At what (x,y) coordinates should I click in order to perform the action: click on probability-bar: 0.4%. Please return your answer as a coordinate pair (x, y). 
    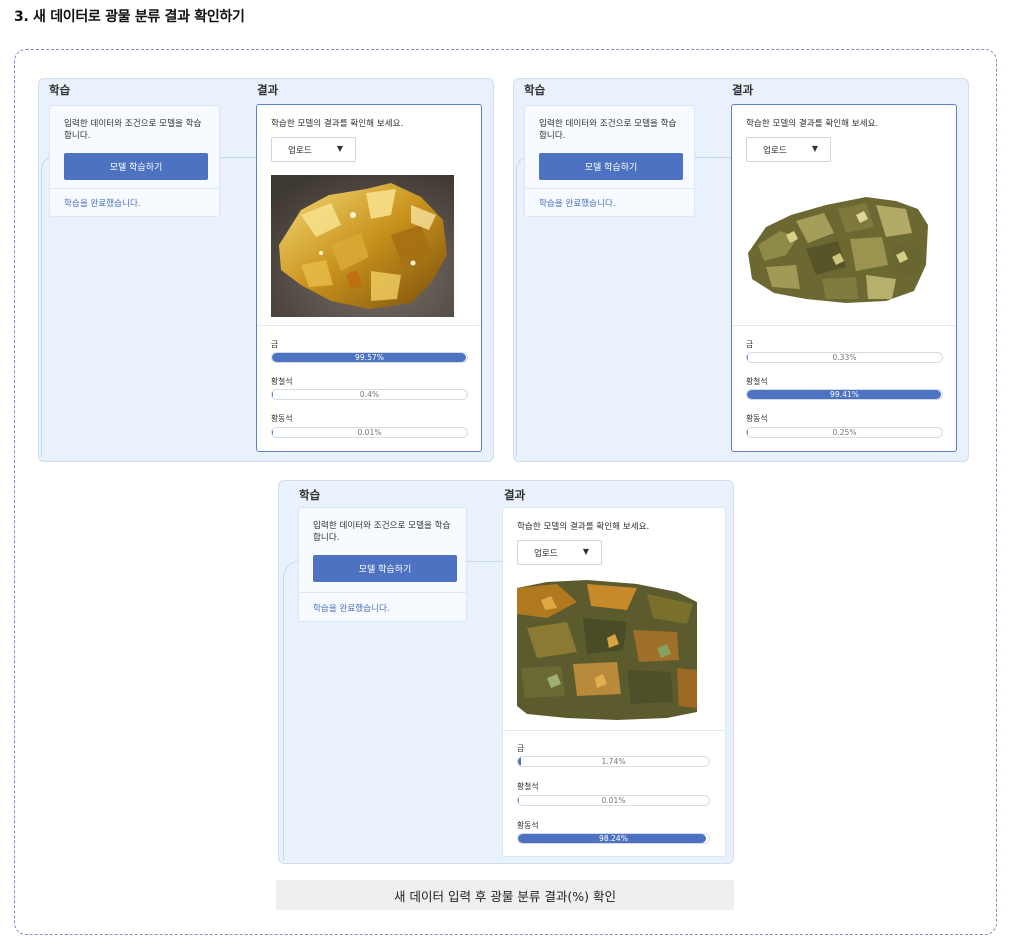
    Looking at the image, I should click on (369, 394).